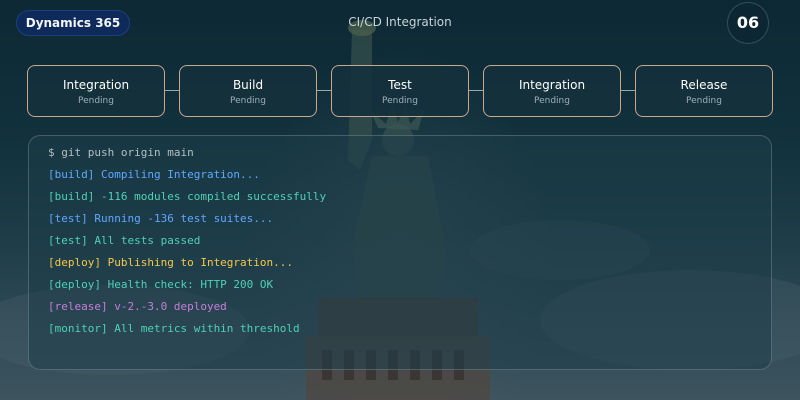  I want to click on top-bar: Dynamics 365 CI/CD Integration 06, so click(400, 23).